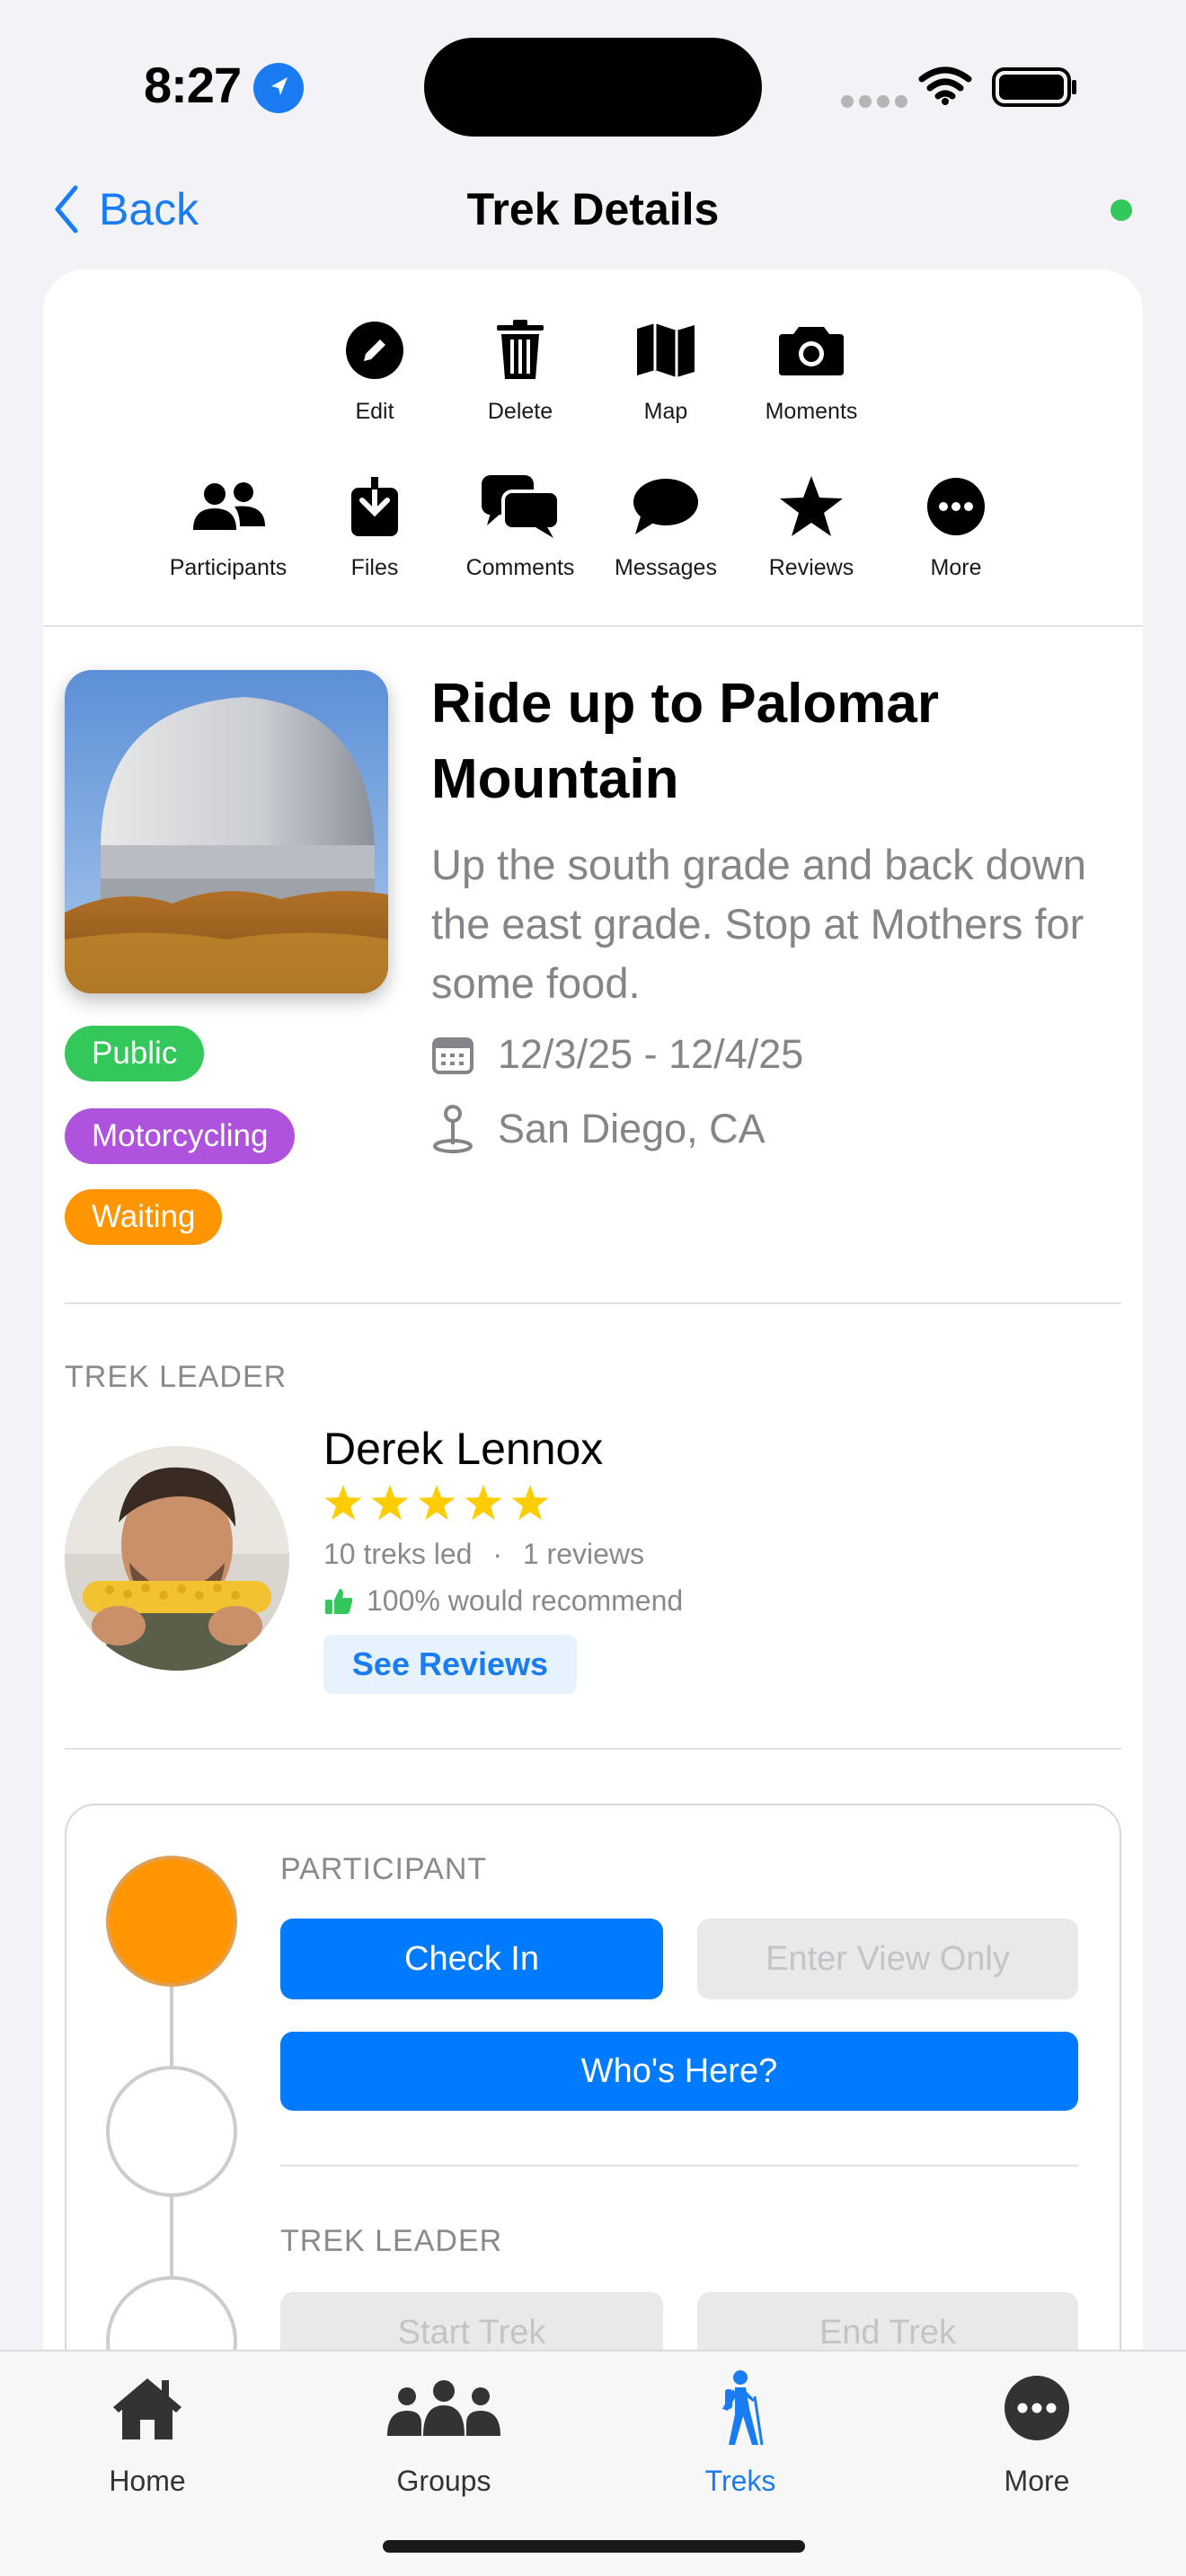 The image size is (1186, 2576). What do you see at coordinates (956, 567) in the screenshot?
I see `more-label: More` at bounding box center [956, 567].